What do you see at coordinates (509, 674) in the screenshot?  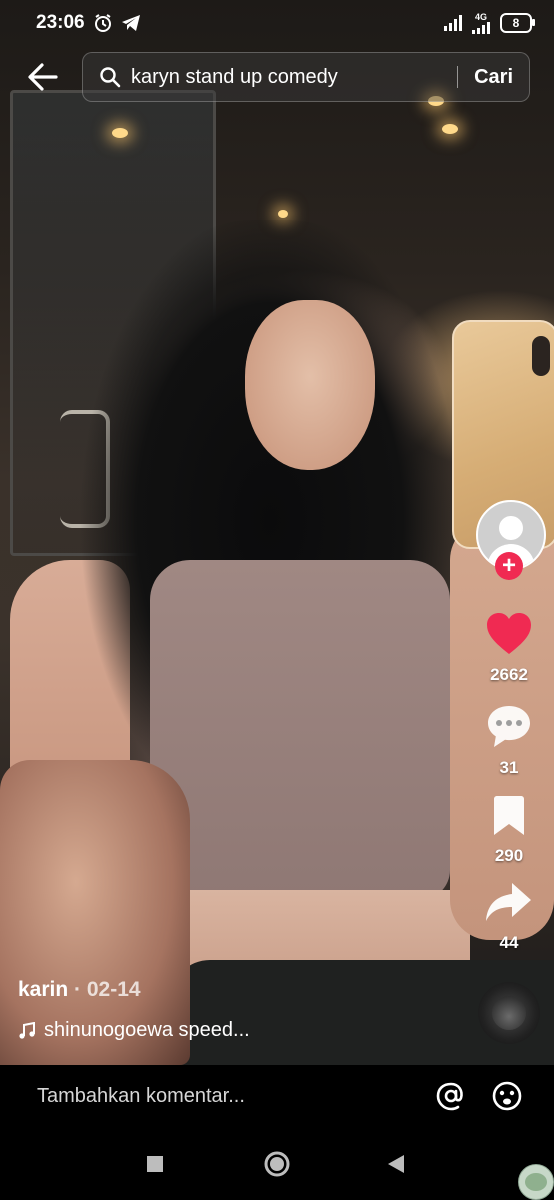 I see `like-count: 2662` at bounding box center [509, 674].